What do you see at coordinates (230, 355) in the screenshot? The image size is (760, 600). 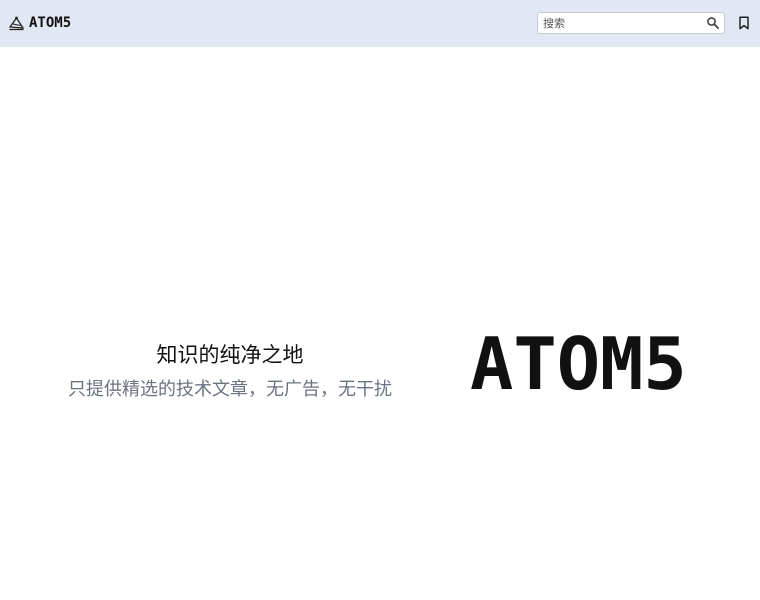 I see `hero-title: 知识的纯净之地` at bounding box center [230, 355].